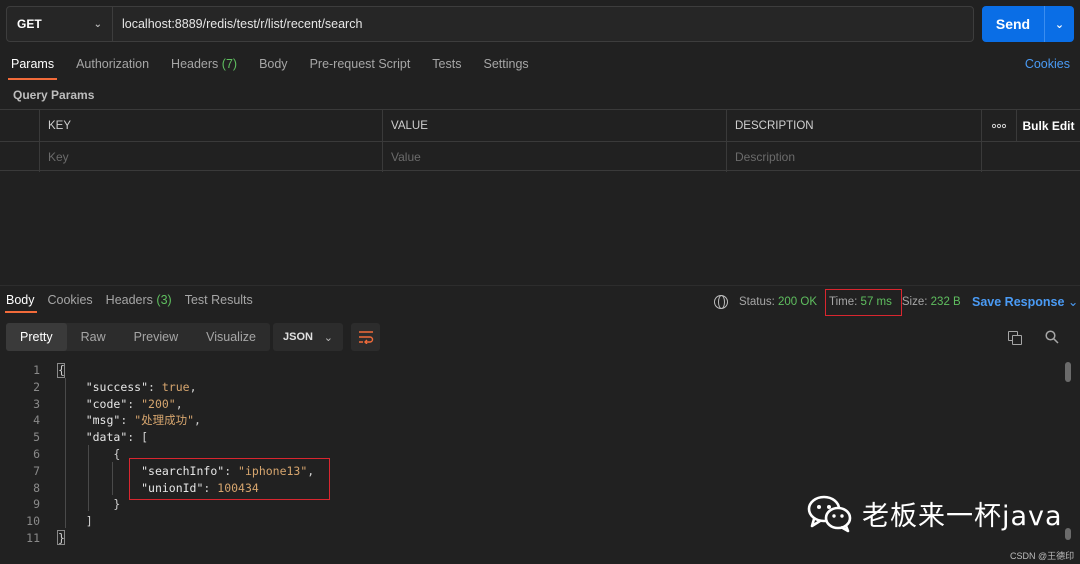 This screenshot has width=1080, height=564. Describe the element at coordinates (231, 337) in the screenshot. I see `view-visualize-button: Visualize` at that location.